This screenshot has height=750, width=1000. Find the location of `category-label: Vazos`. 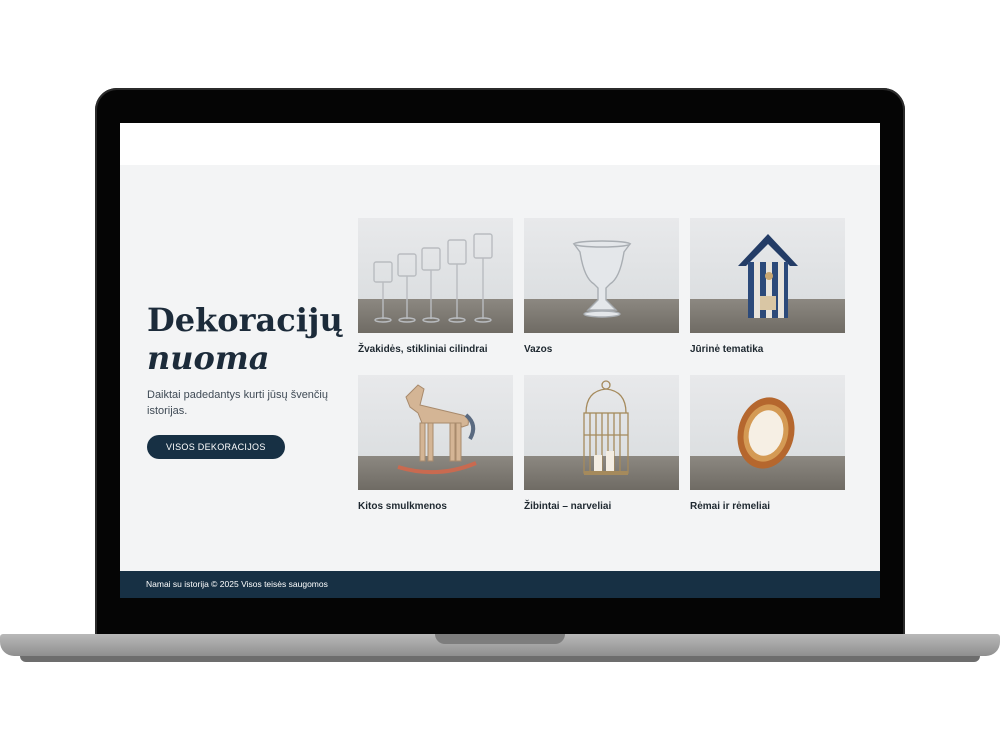

category-label: Vazos is located at coordinates (538, 349).